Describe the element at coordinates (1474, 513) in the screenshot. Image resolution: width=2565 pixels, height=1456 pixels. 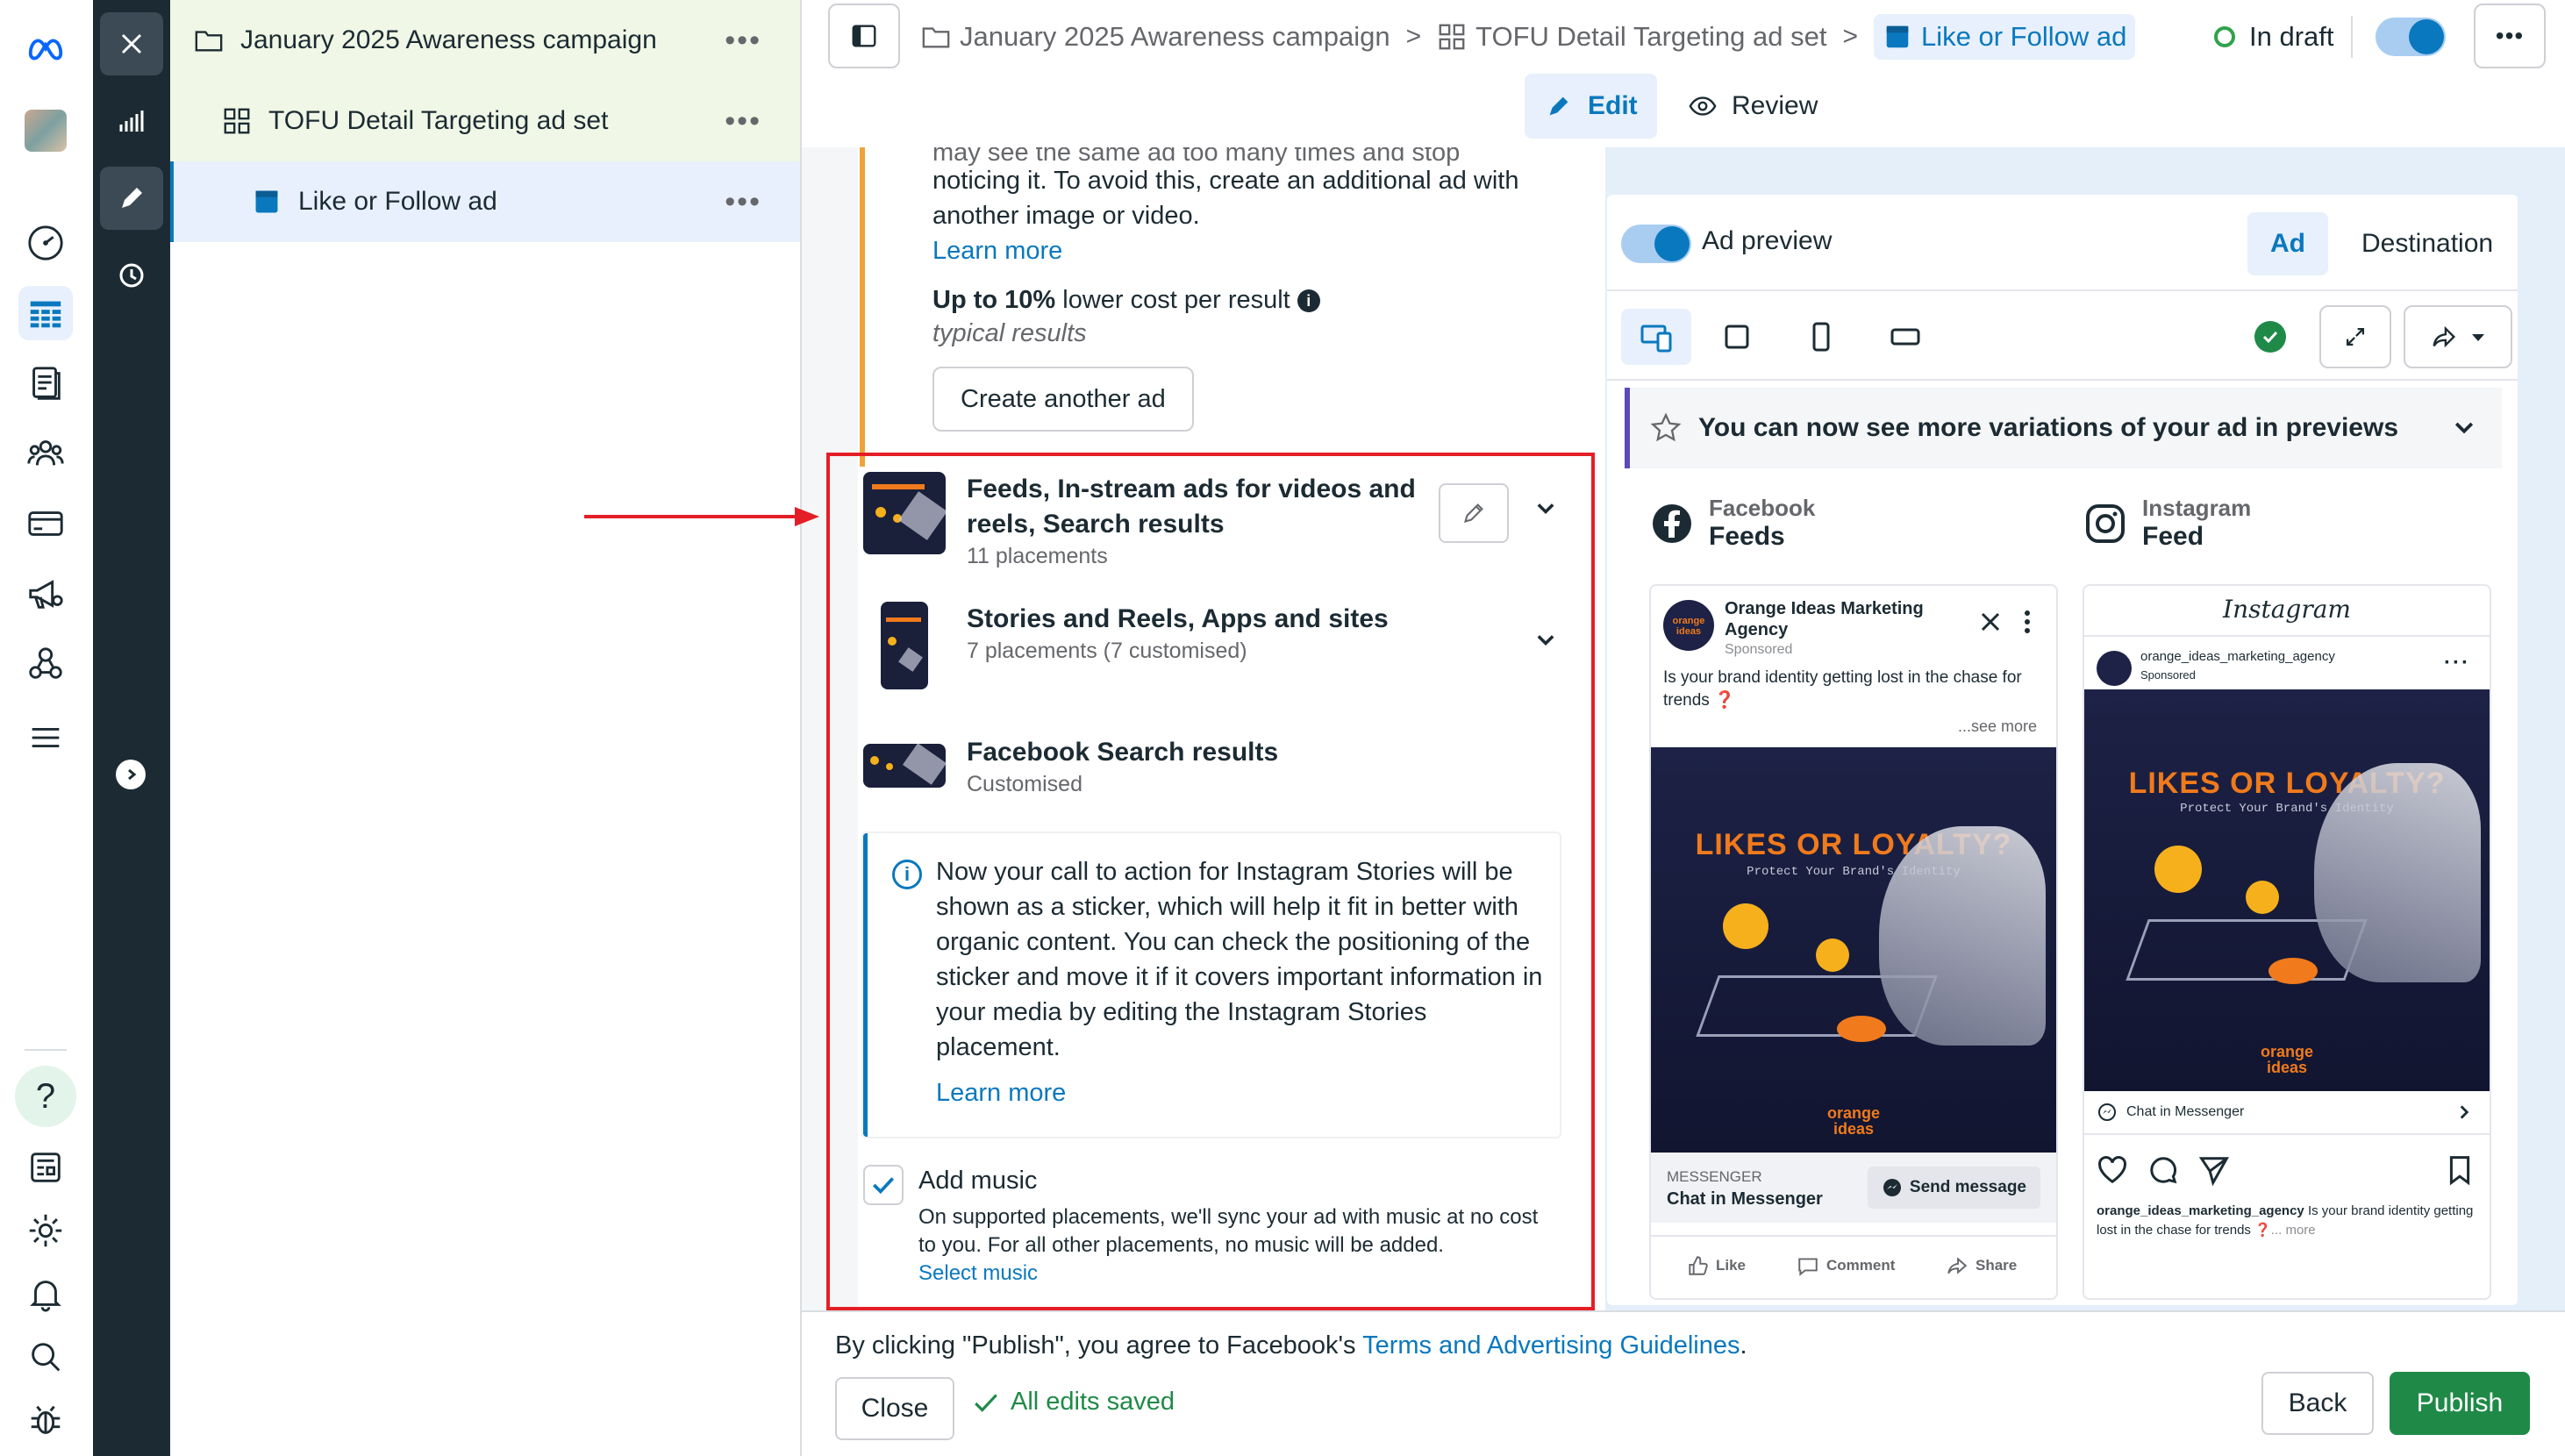
I see `edit-placement-pencil-icon` at that location.